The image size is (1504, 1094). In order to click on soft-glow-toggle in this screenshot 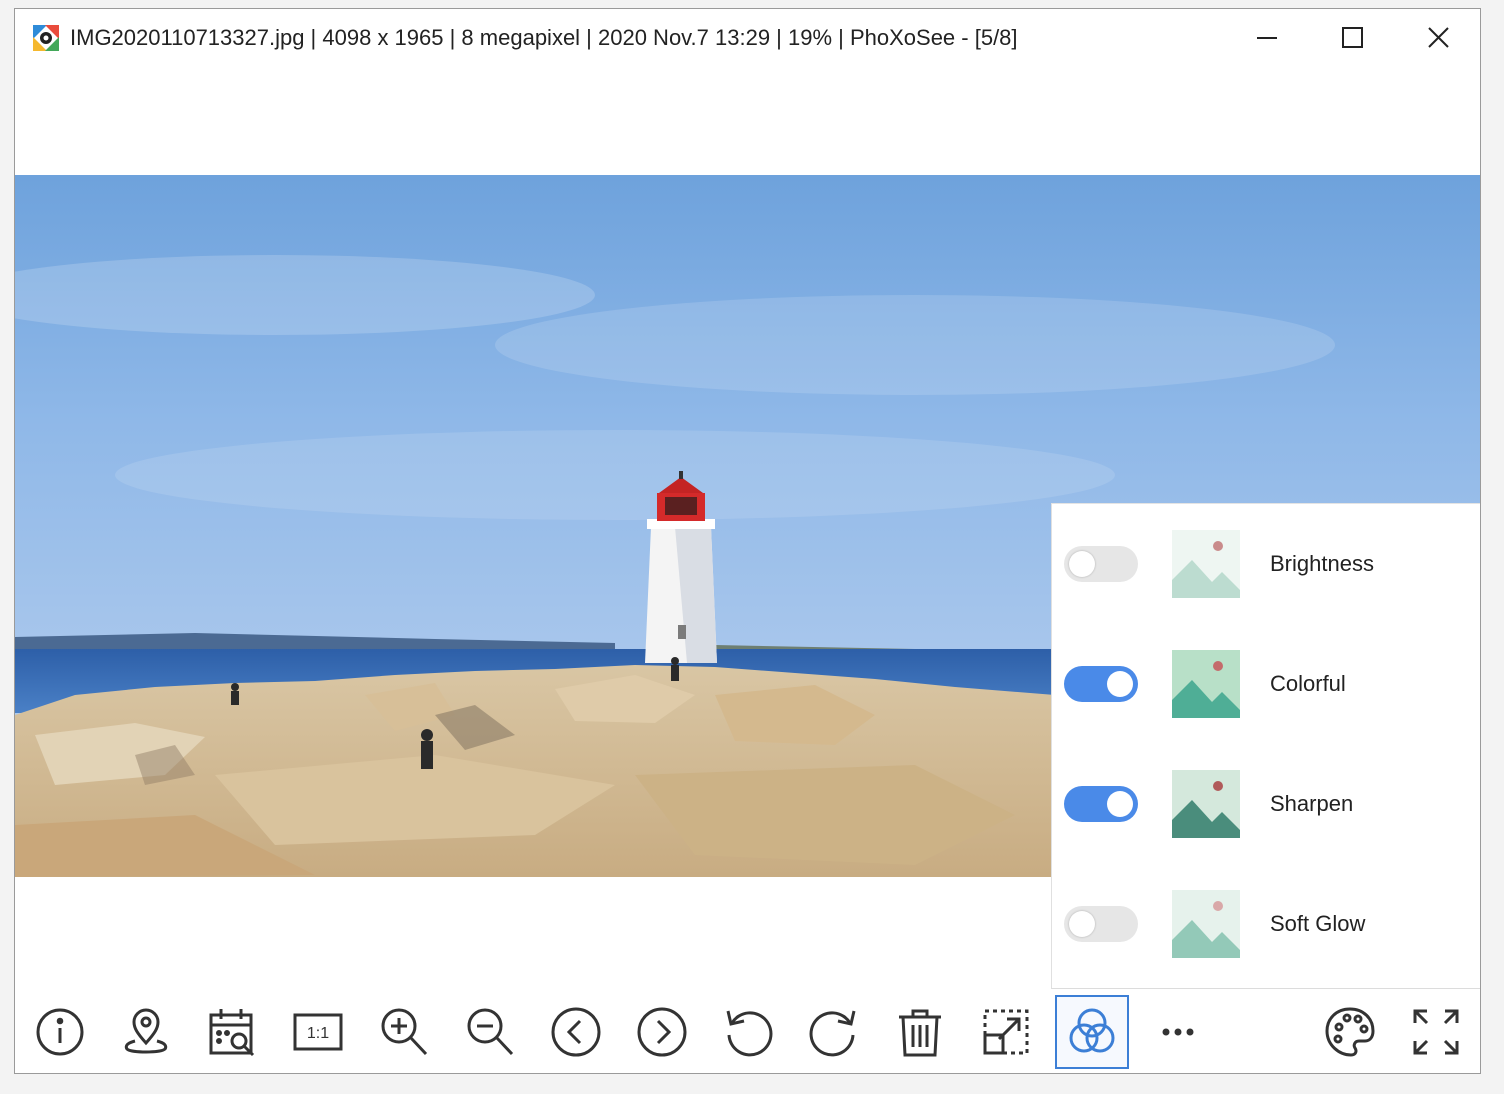, I will do `click(1101, 924)`.